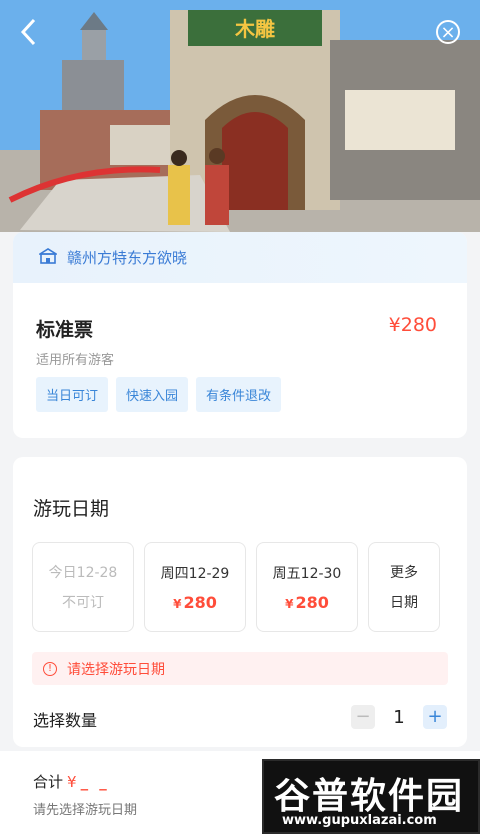  I want to click on close-icon: ×, so click(448, 32).